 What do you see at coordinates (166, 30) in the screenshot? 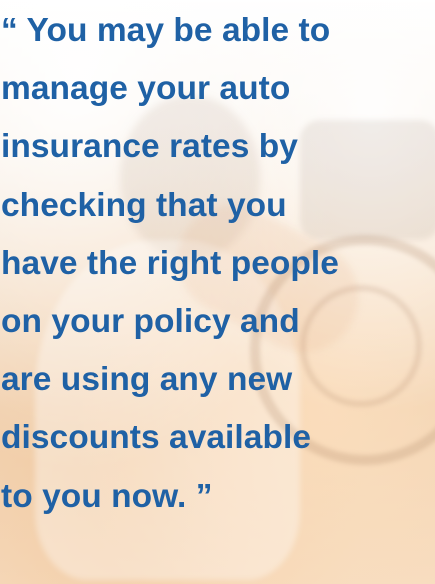
I see `quote-line-1: “ You may be able to` at bounding box center [166, 30].